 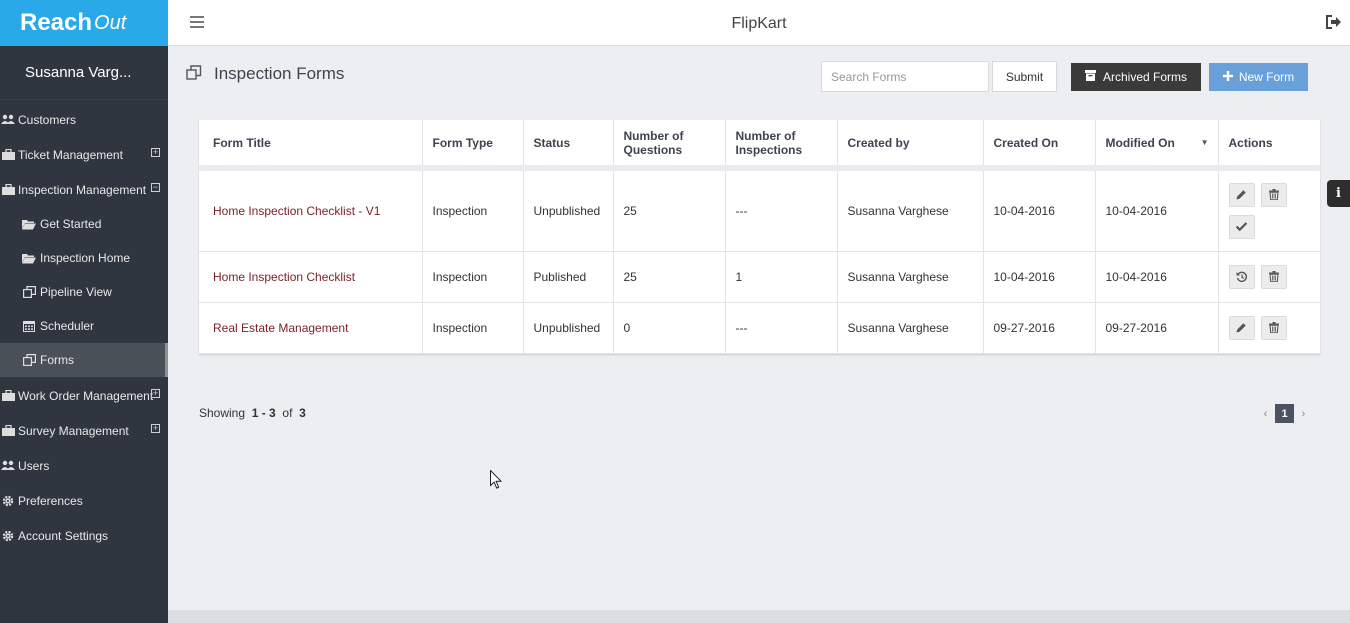 I want to click on col-header-created-by: Created by, so click(x=909, y=145).